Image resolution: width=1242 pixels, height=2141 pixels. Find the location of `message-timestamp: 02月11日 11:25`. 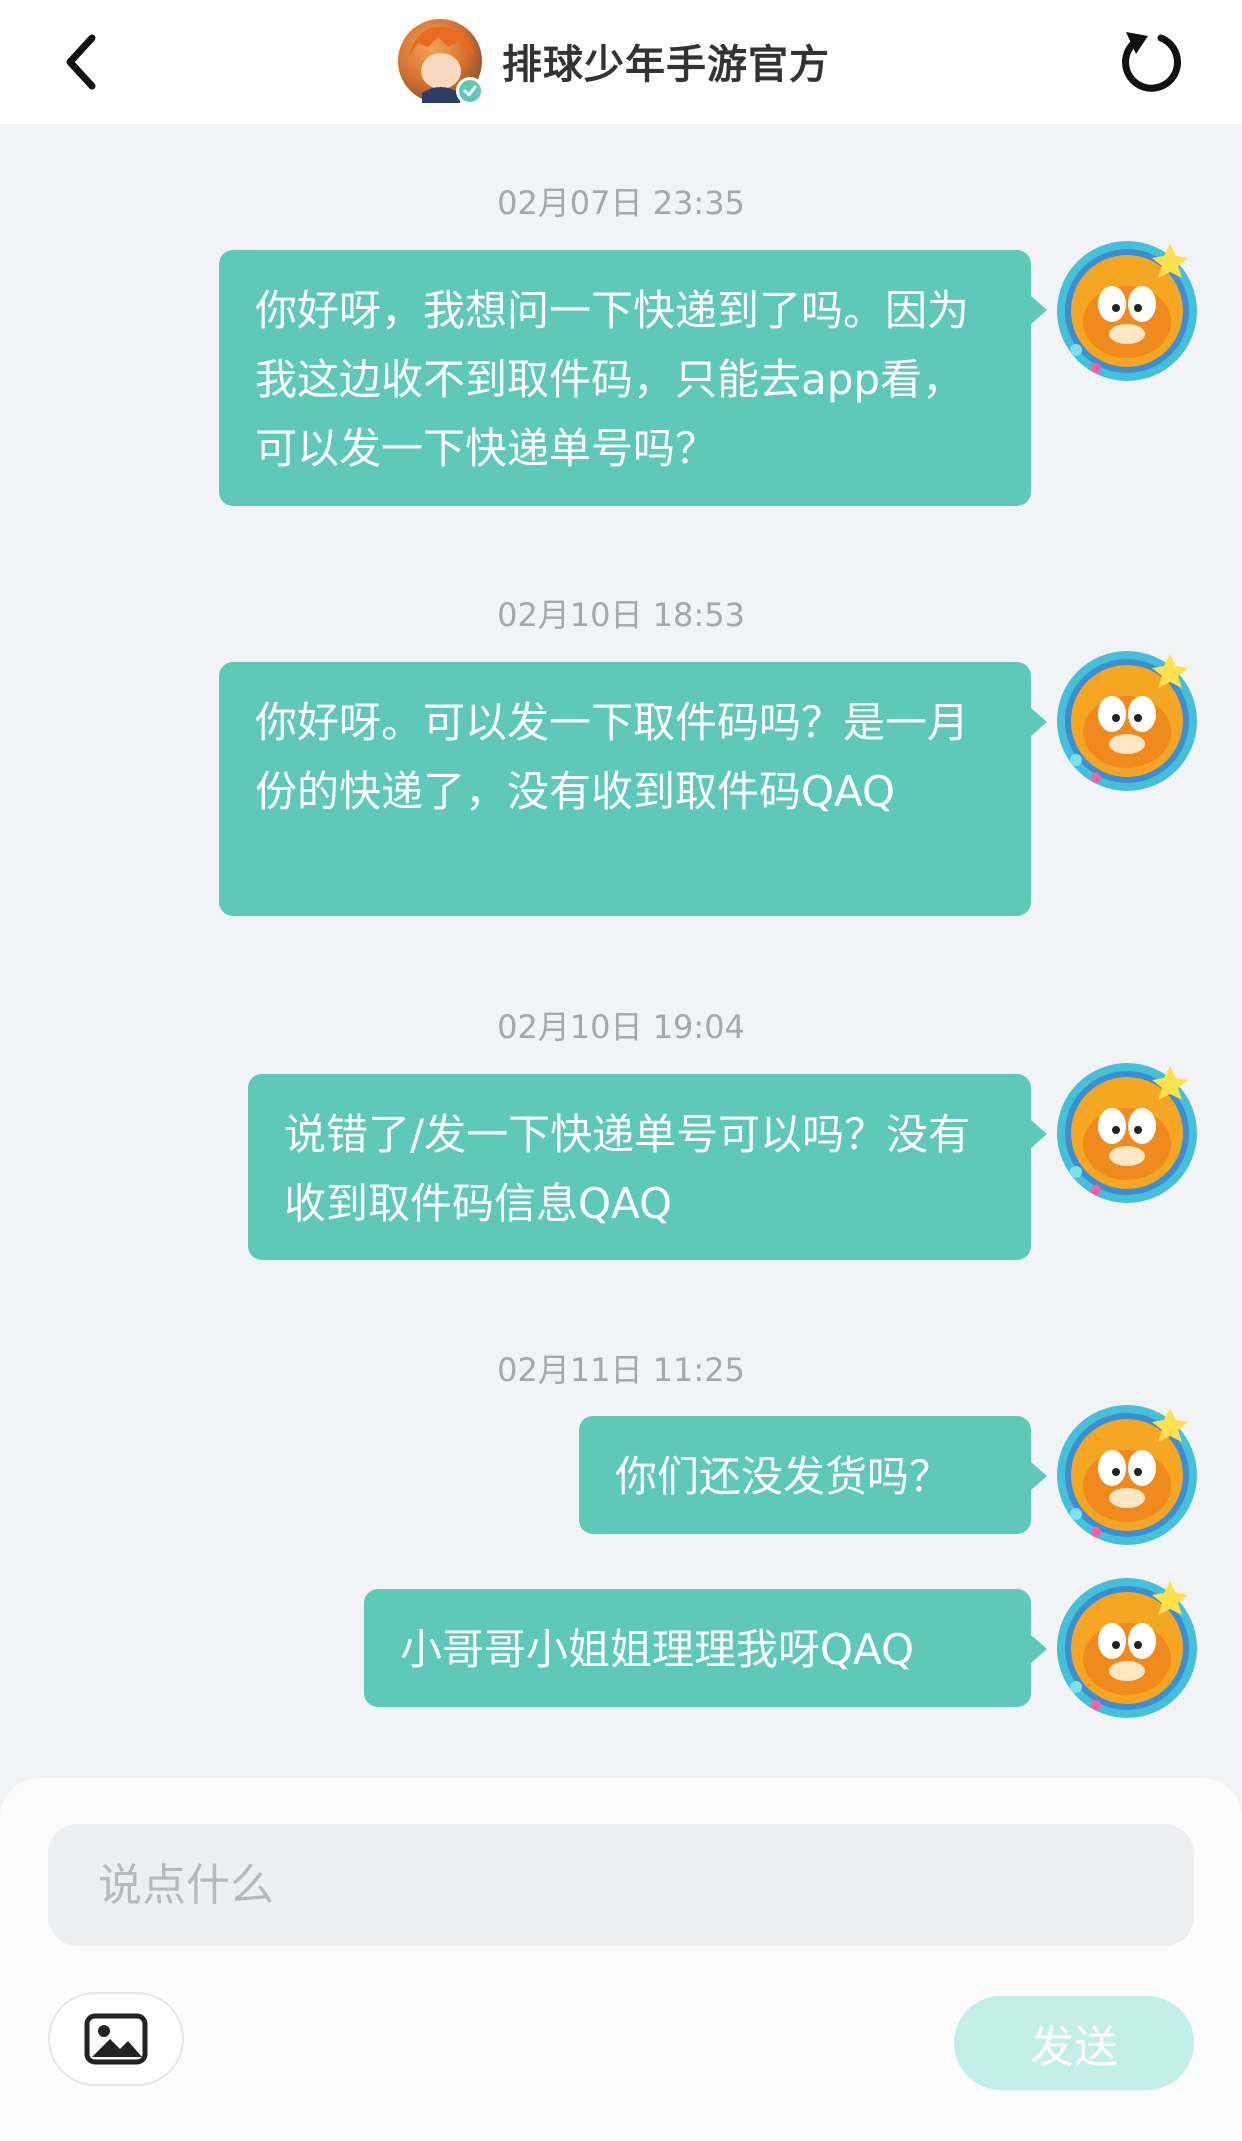

message-timestamp: 02月11日 11:25 is located at coordinates (621, 1370).